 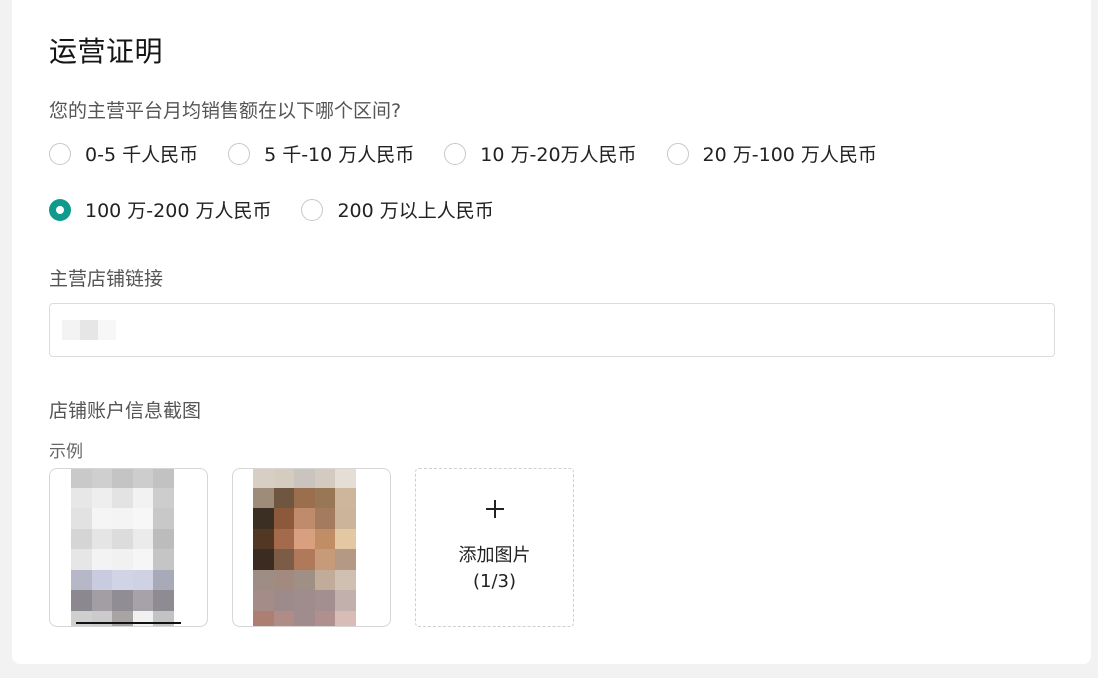 What do you see at coordinates (142, 155) in the screenshot?
I see `radio-label: 0-5 千人民币` at bounding box center [142, 155].